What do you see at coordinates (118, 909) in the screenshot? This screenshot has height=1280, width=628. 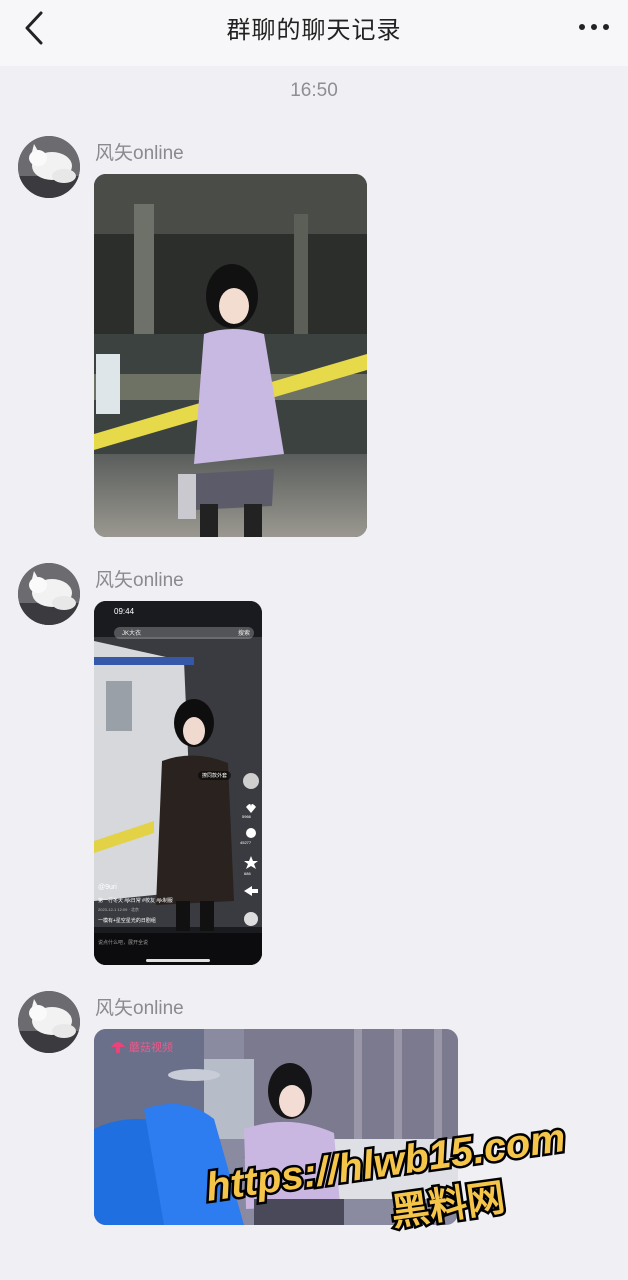 I see `video-date: 2023-12-1 12:09 · 北京` at bounding box center [118, 909].